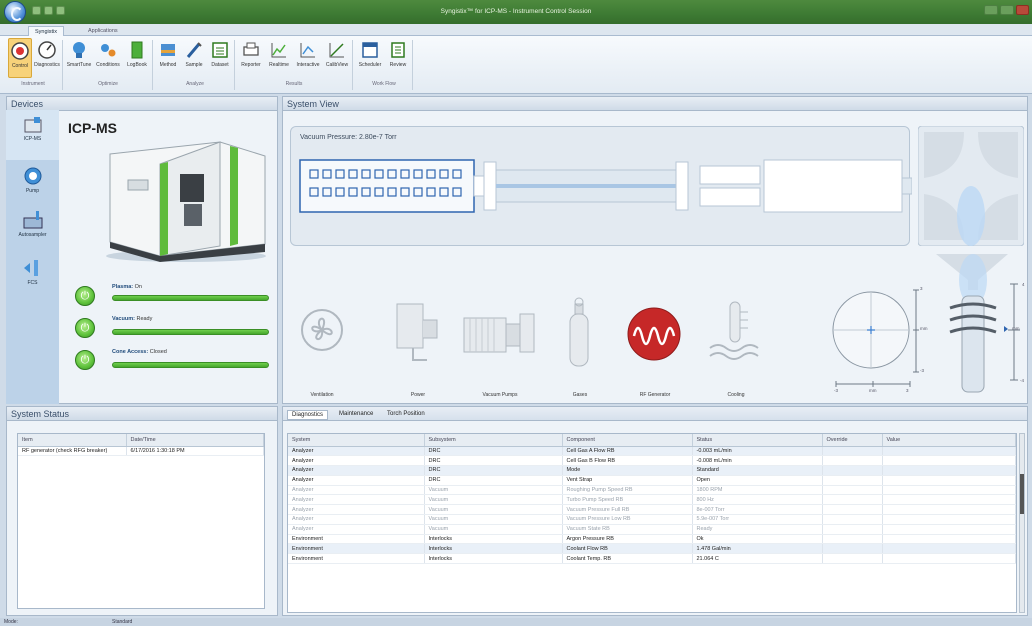  I want to click on tab-applications: Applications, so click(103, 31).